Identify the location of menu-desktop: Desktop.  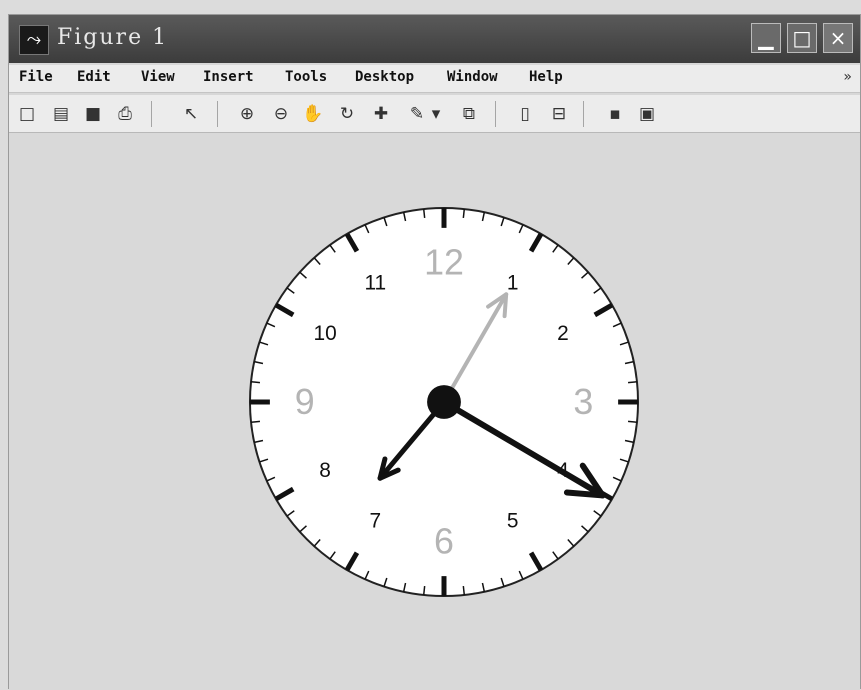
(384, 77).